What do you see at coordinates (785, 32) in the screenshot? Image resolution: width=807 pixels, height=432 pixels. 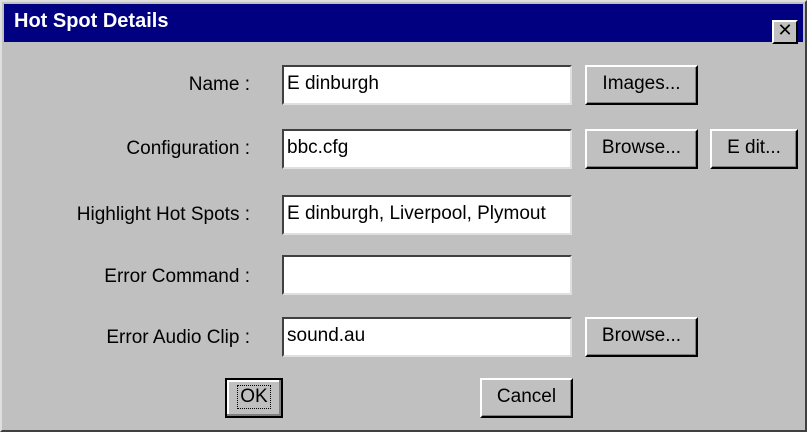 I see `close-icon: ✕` at bounding box center [785, 32].